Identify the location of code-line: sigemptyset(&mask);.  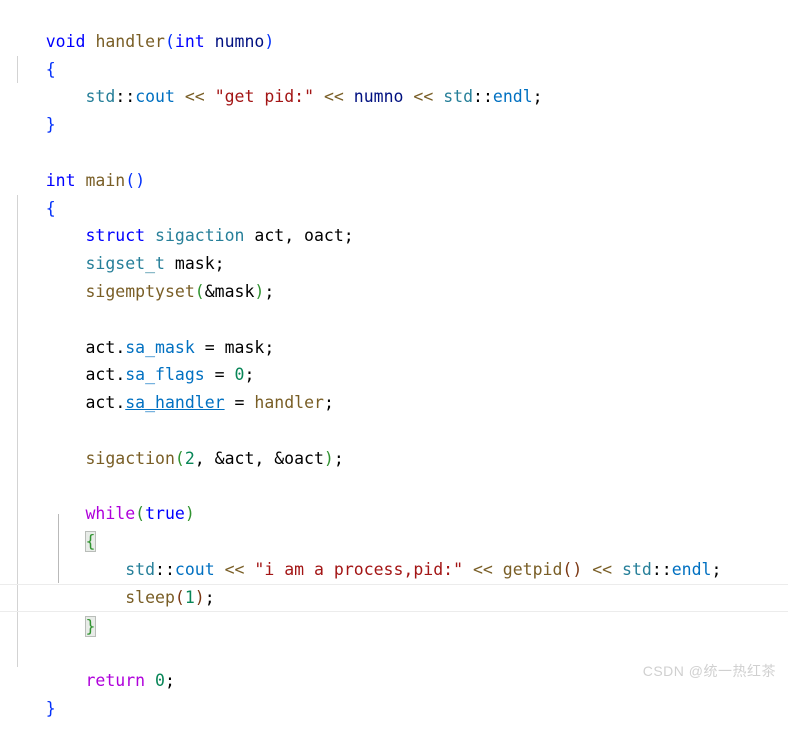
(394, 275).